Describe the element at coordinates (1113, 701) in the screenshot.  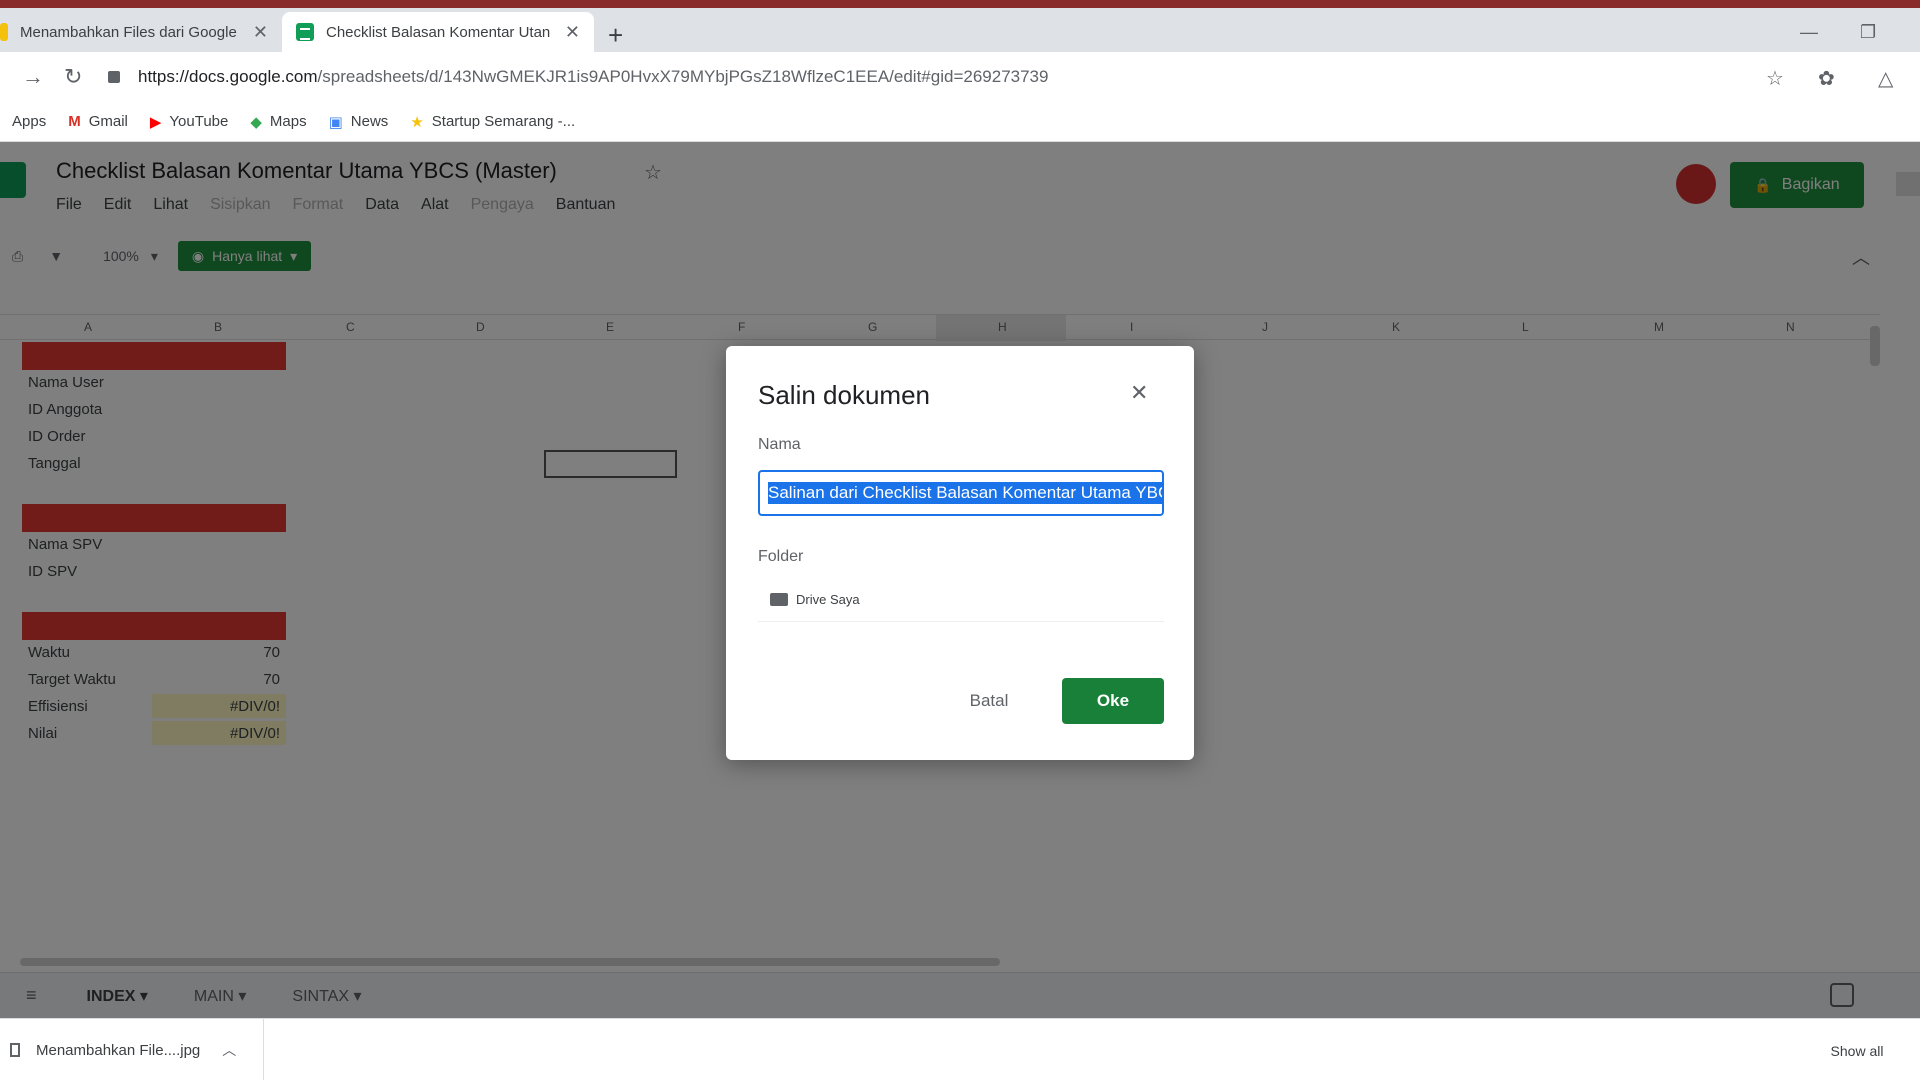
I see `ok-button: Oke` at that location.